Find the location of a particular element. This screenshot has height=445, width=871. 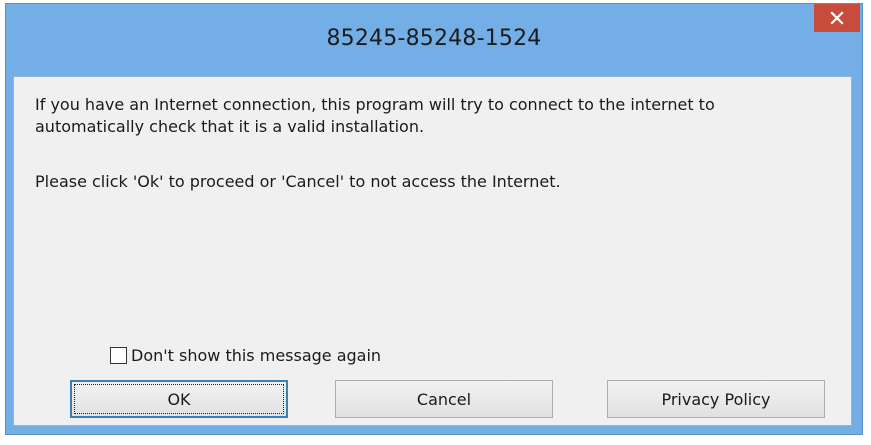

ok-button-label: OK is located at coordinates (179, 399).